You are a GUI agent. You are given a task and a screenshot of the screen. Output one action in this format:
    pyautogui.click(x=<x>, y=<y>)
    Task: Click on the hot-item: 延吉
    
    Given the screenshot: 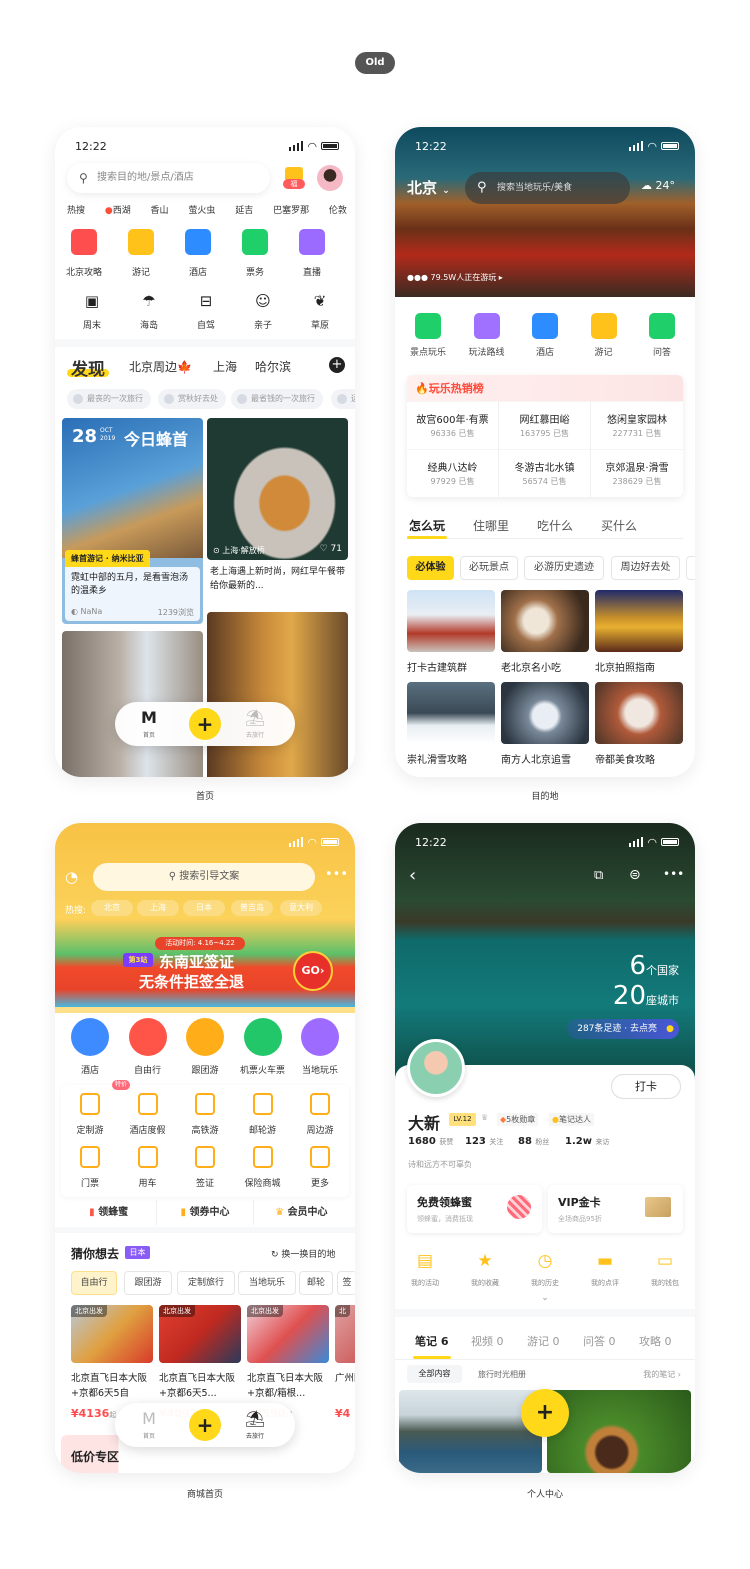 What is the action you would take?
    pyautogui.click(x=244, y=209)
    